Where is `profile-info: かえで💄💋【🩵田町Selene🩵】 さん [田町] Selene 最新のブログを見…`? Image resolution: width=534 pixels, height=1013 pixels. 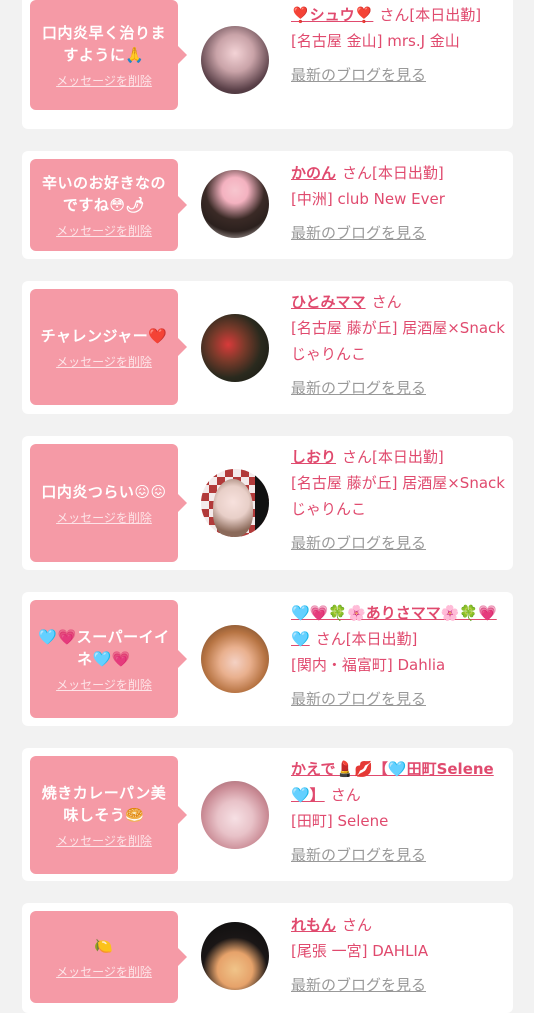
profile-info: かえで💄💋【🩵田町Selene🩵】 さん [田町] Selene 最新のブログを見… is located at coordinates (398, 812).